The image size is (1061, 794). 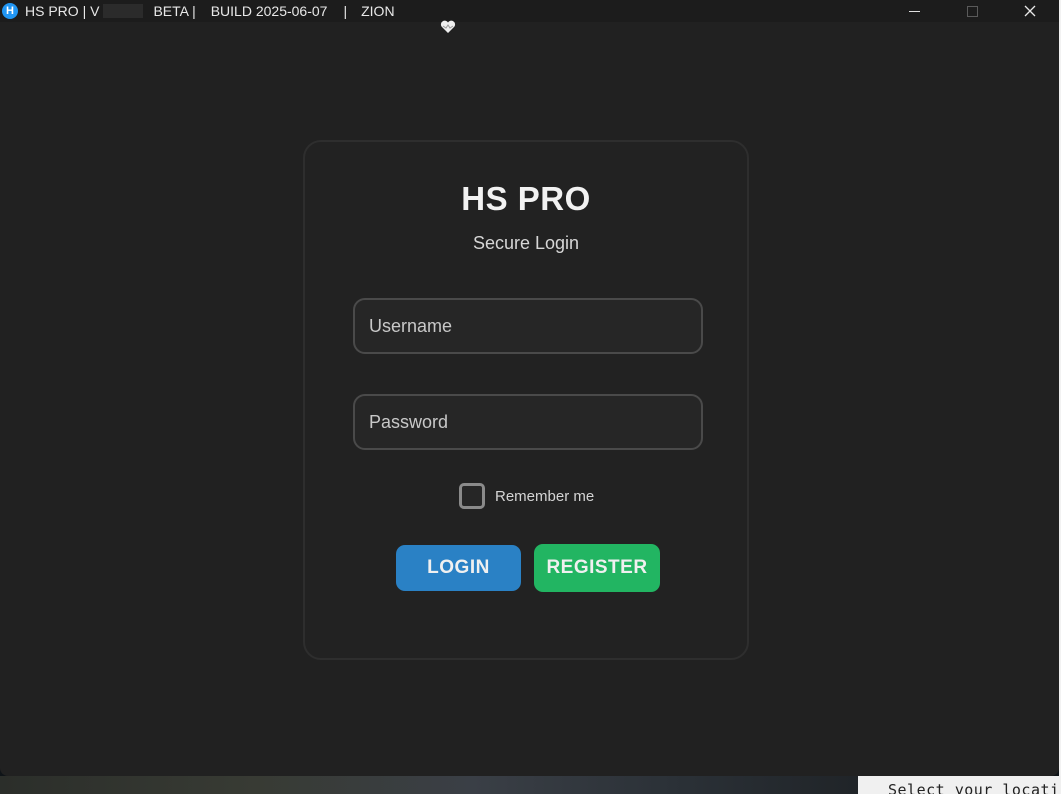 What do you see at coordinates (269, 11) in the screenshot?
I see `title-build: BUILD 2025-06-07` at bounding box center [269, 11].